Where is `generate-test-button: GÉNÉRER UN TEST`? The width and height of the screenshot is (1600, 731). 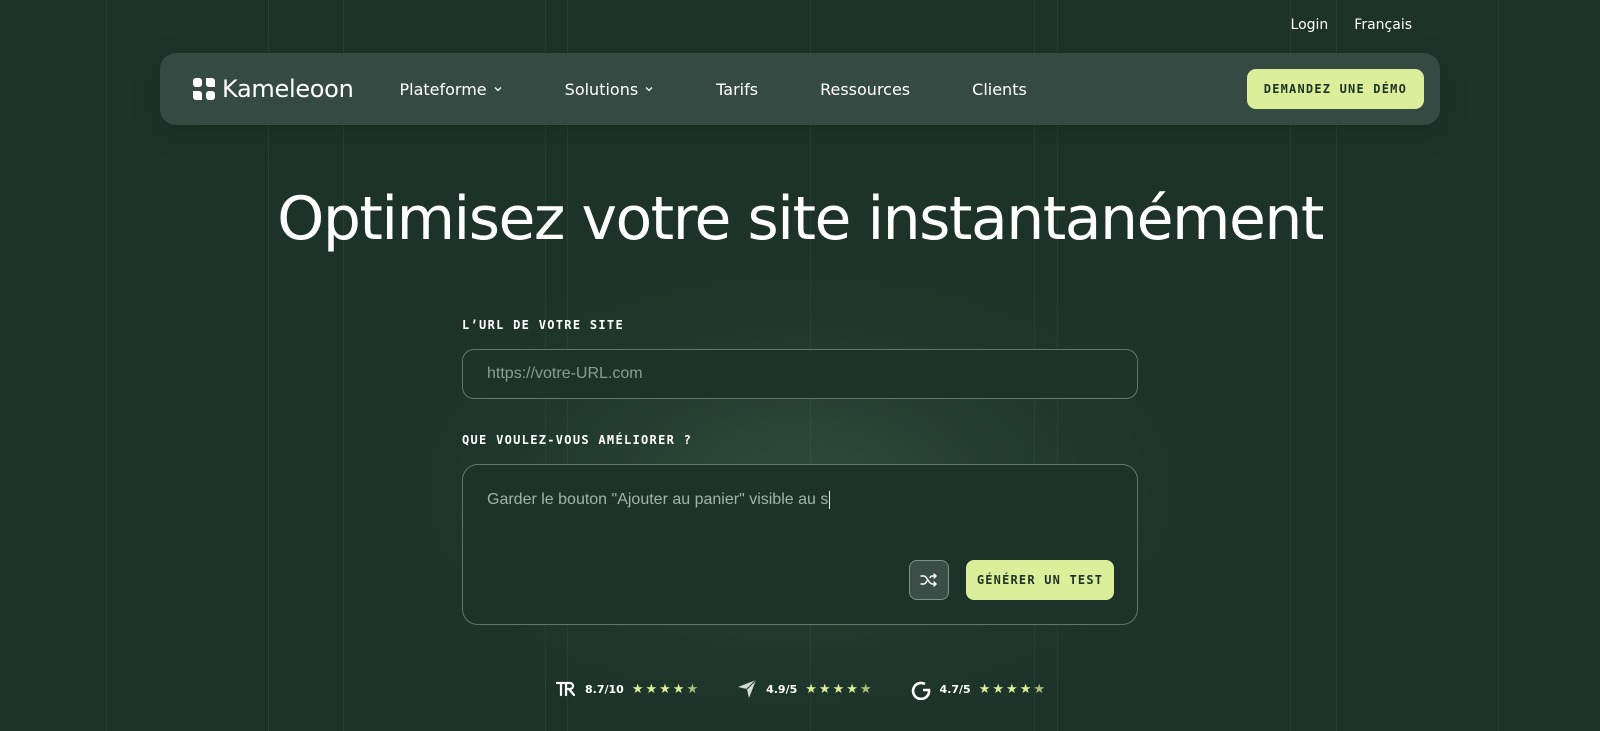 generate-test-button: GÉNÉRER UN TEST is located at coordinates (1040, 580).